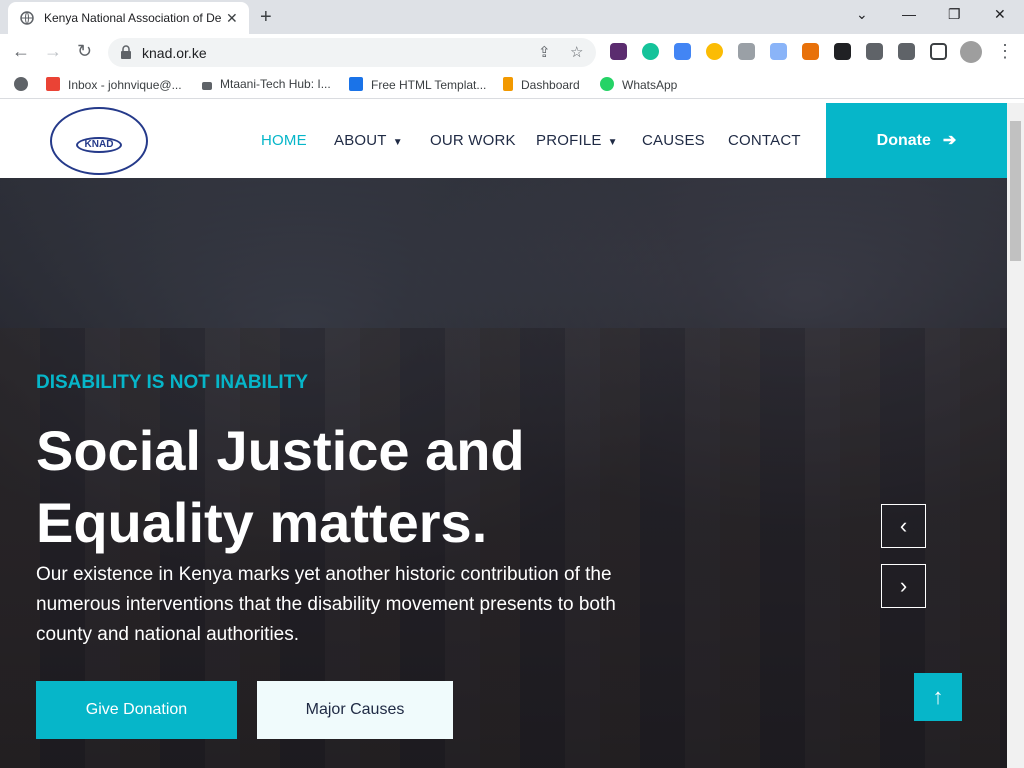  What do you see at coordinates (971, 52) in the screenshot?
I see `profile-avatar` at bounding box center [971, 52].